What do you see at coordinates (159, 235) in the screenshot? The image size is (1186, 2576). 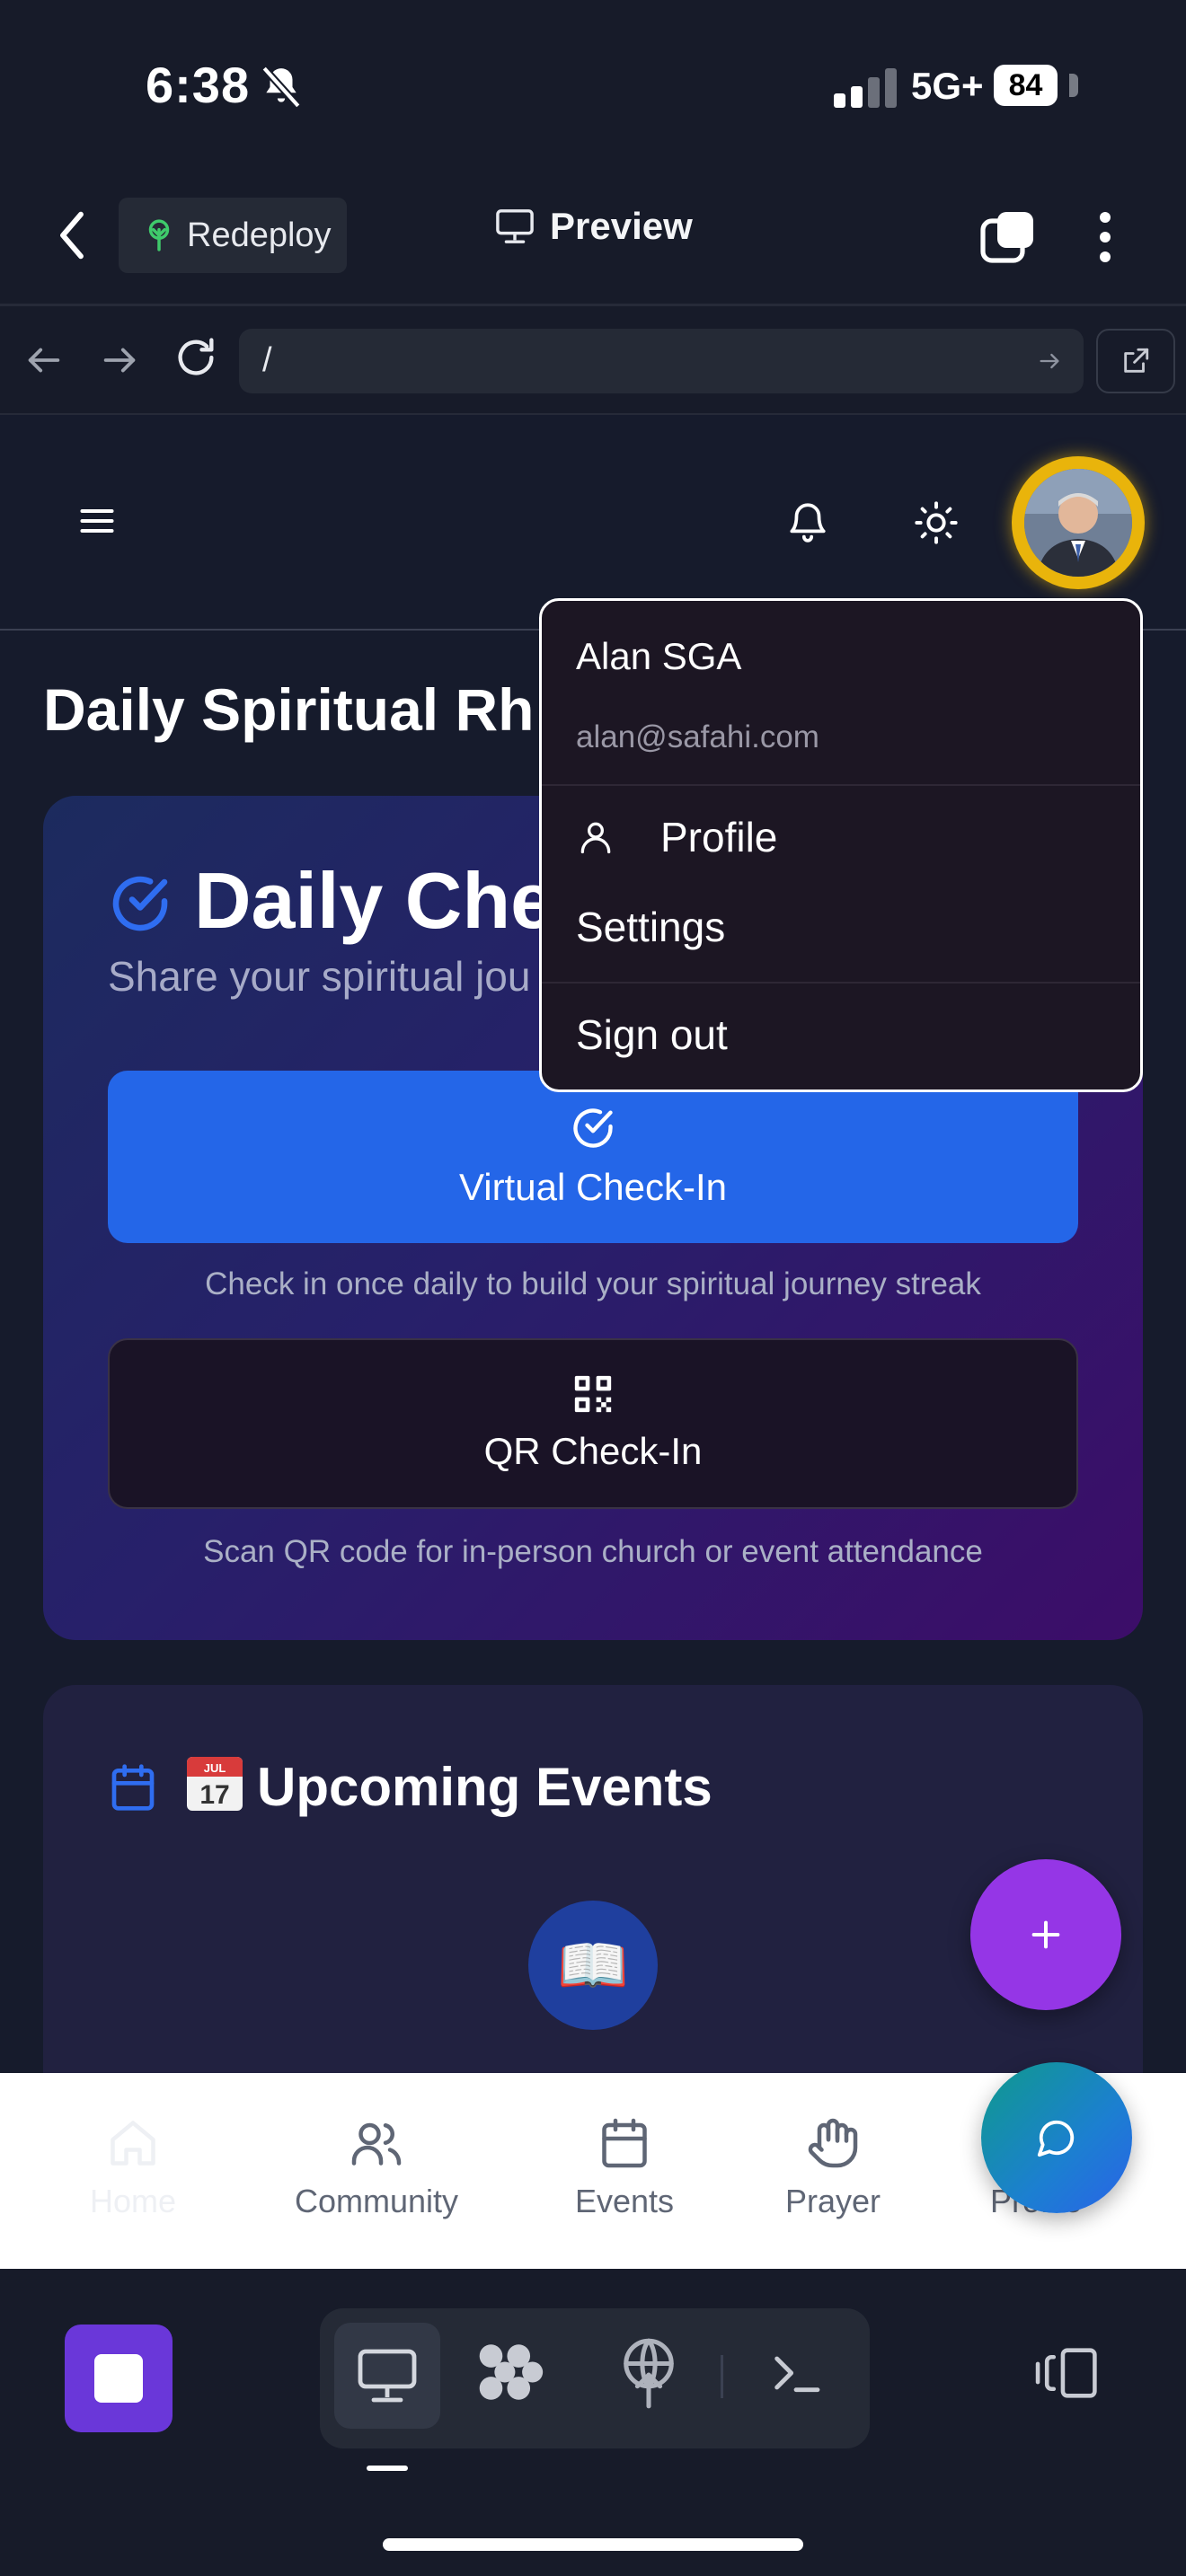 I see `deploy-tree-icon` at bounding box center [159, 235].